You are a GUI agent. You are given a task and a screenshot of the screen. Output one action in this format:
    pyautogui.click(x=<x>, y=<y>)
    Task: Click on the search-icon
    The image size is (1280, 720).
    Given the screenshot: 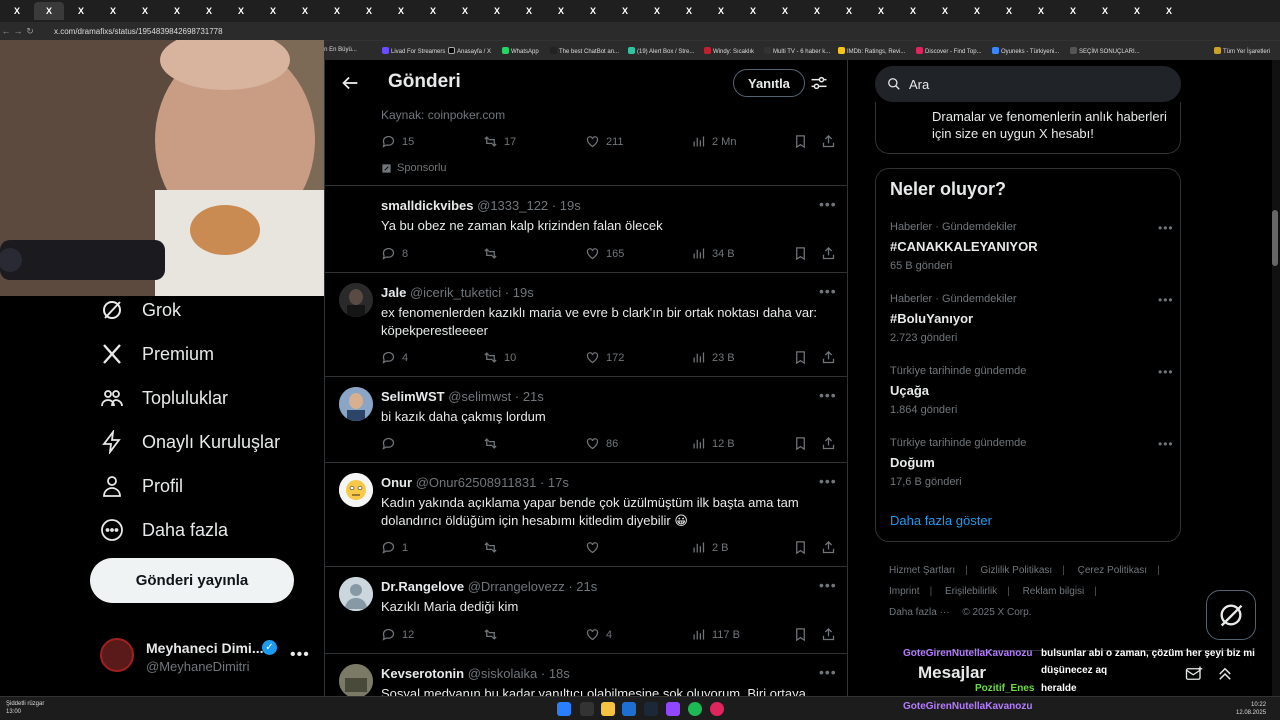 What is the action you would take?
    pyautogui.click(x=587, y=709)
    